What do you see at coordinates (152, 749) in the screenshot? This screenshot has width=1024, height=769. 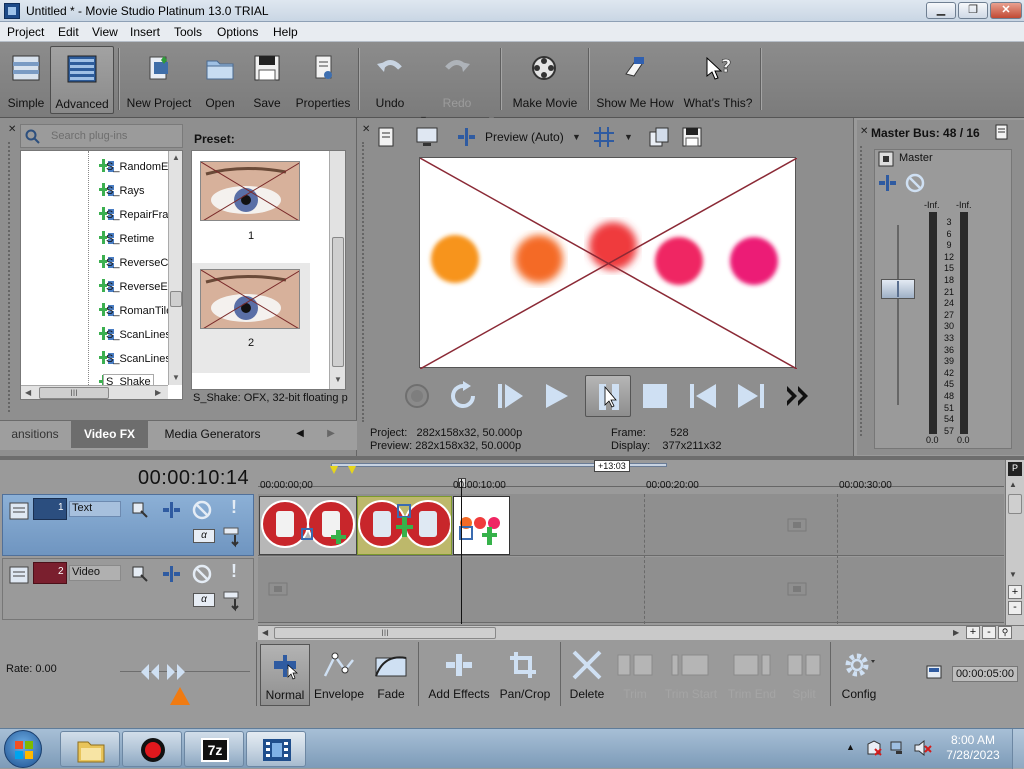 I see `taskbar-recorder` at bounding box center [152, 749].